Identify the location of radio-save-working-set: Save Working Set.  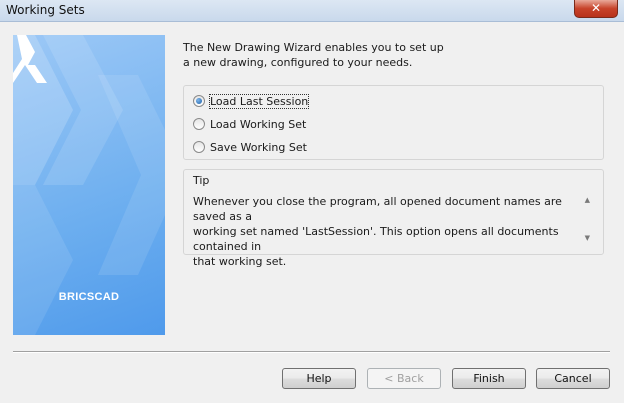
(250, 147).